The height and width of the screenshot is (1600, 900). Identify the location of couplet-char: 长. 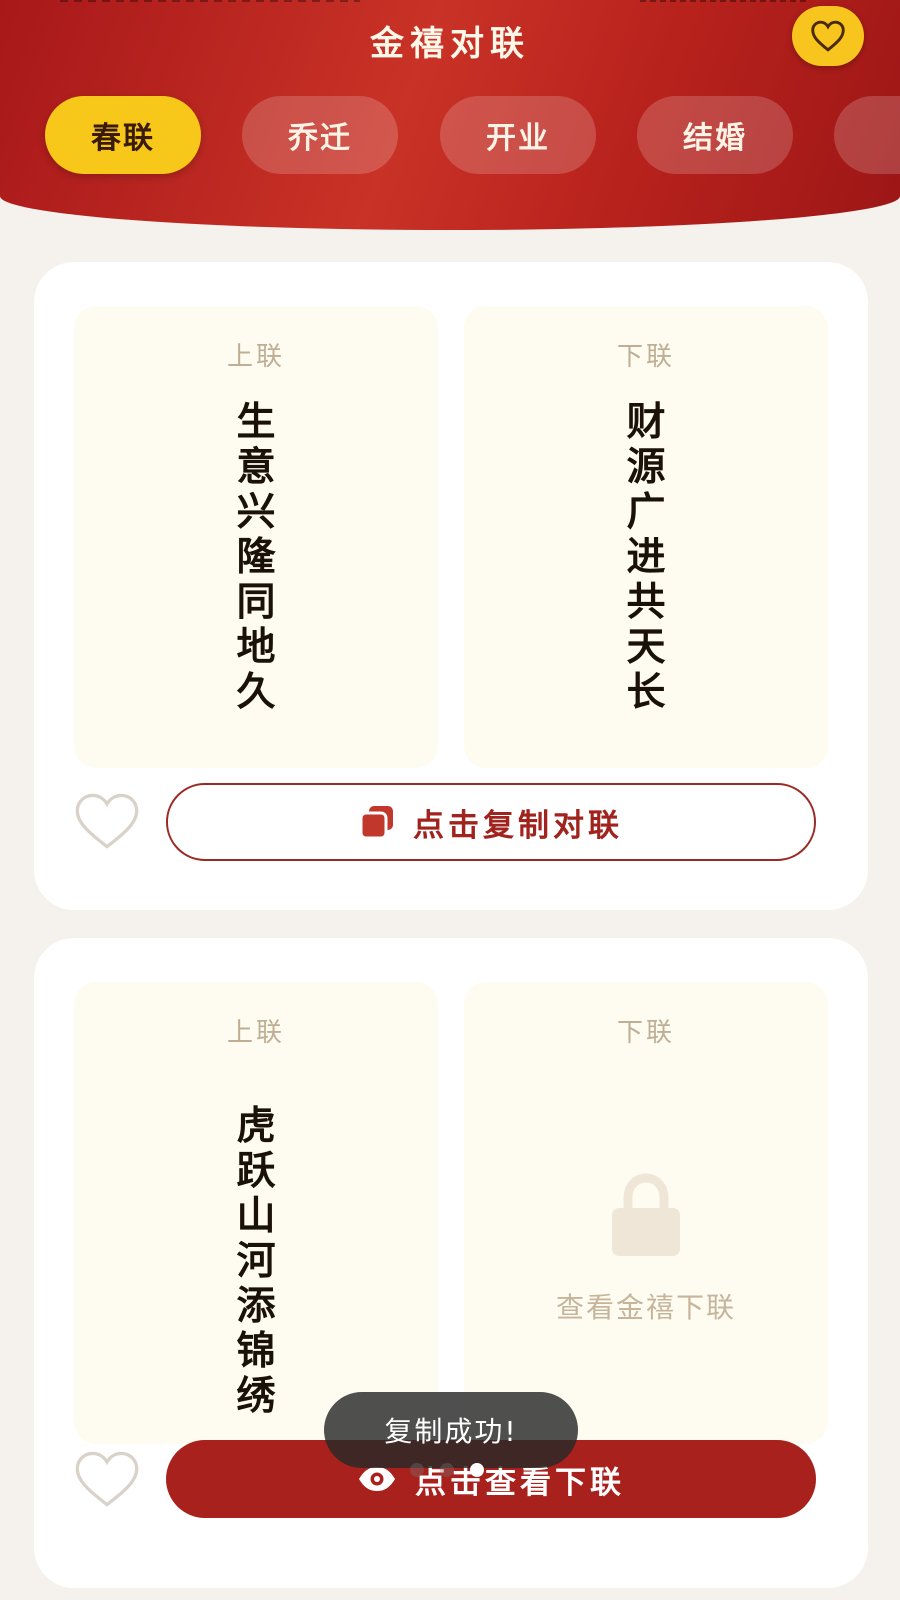
(646, 692).